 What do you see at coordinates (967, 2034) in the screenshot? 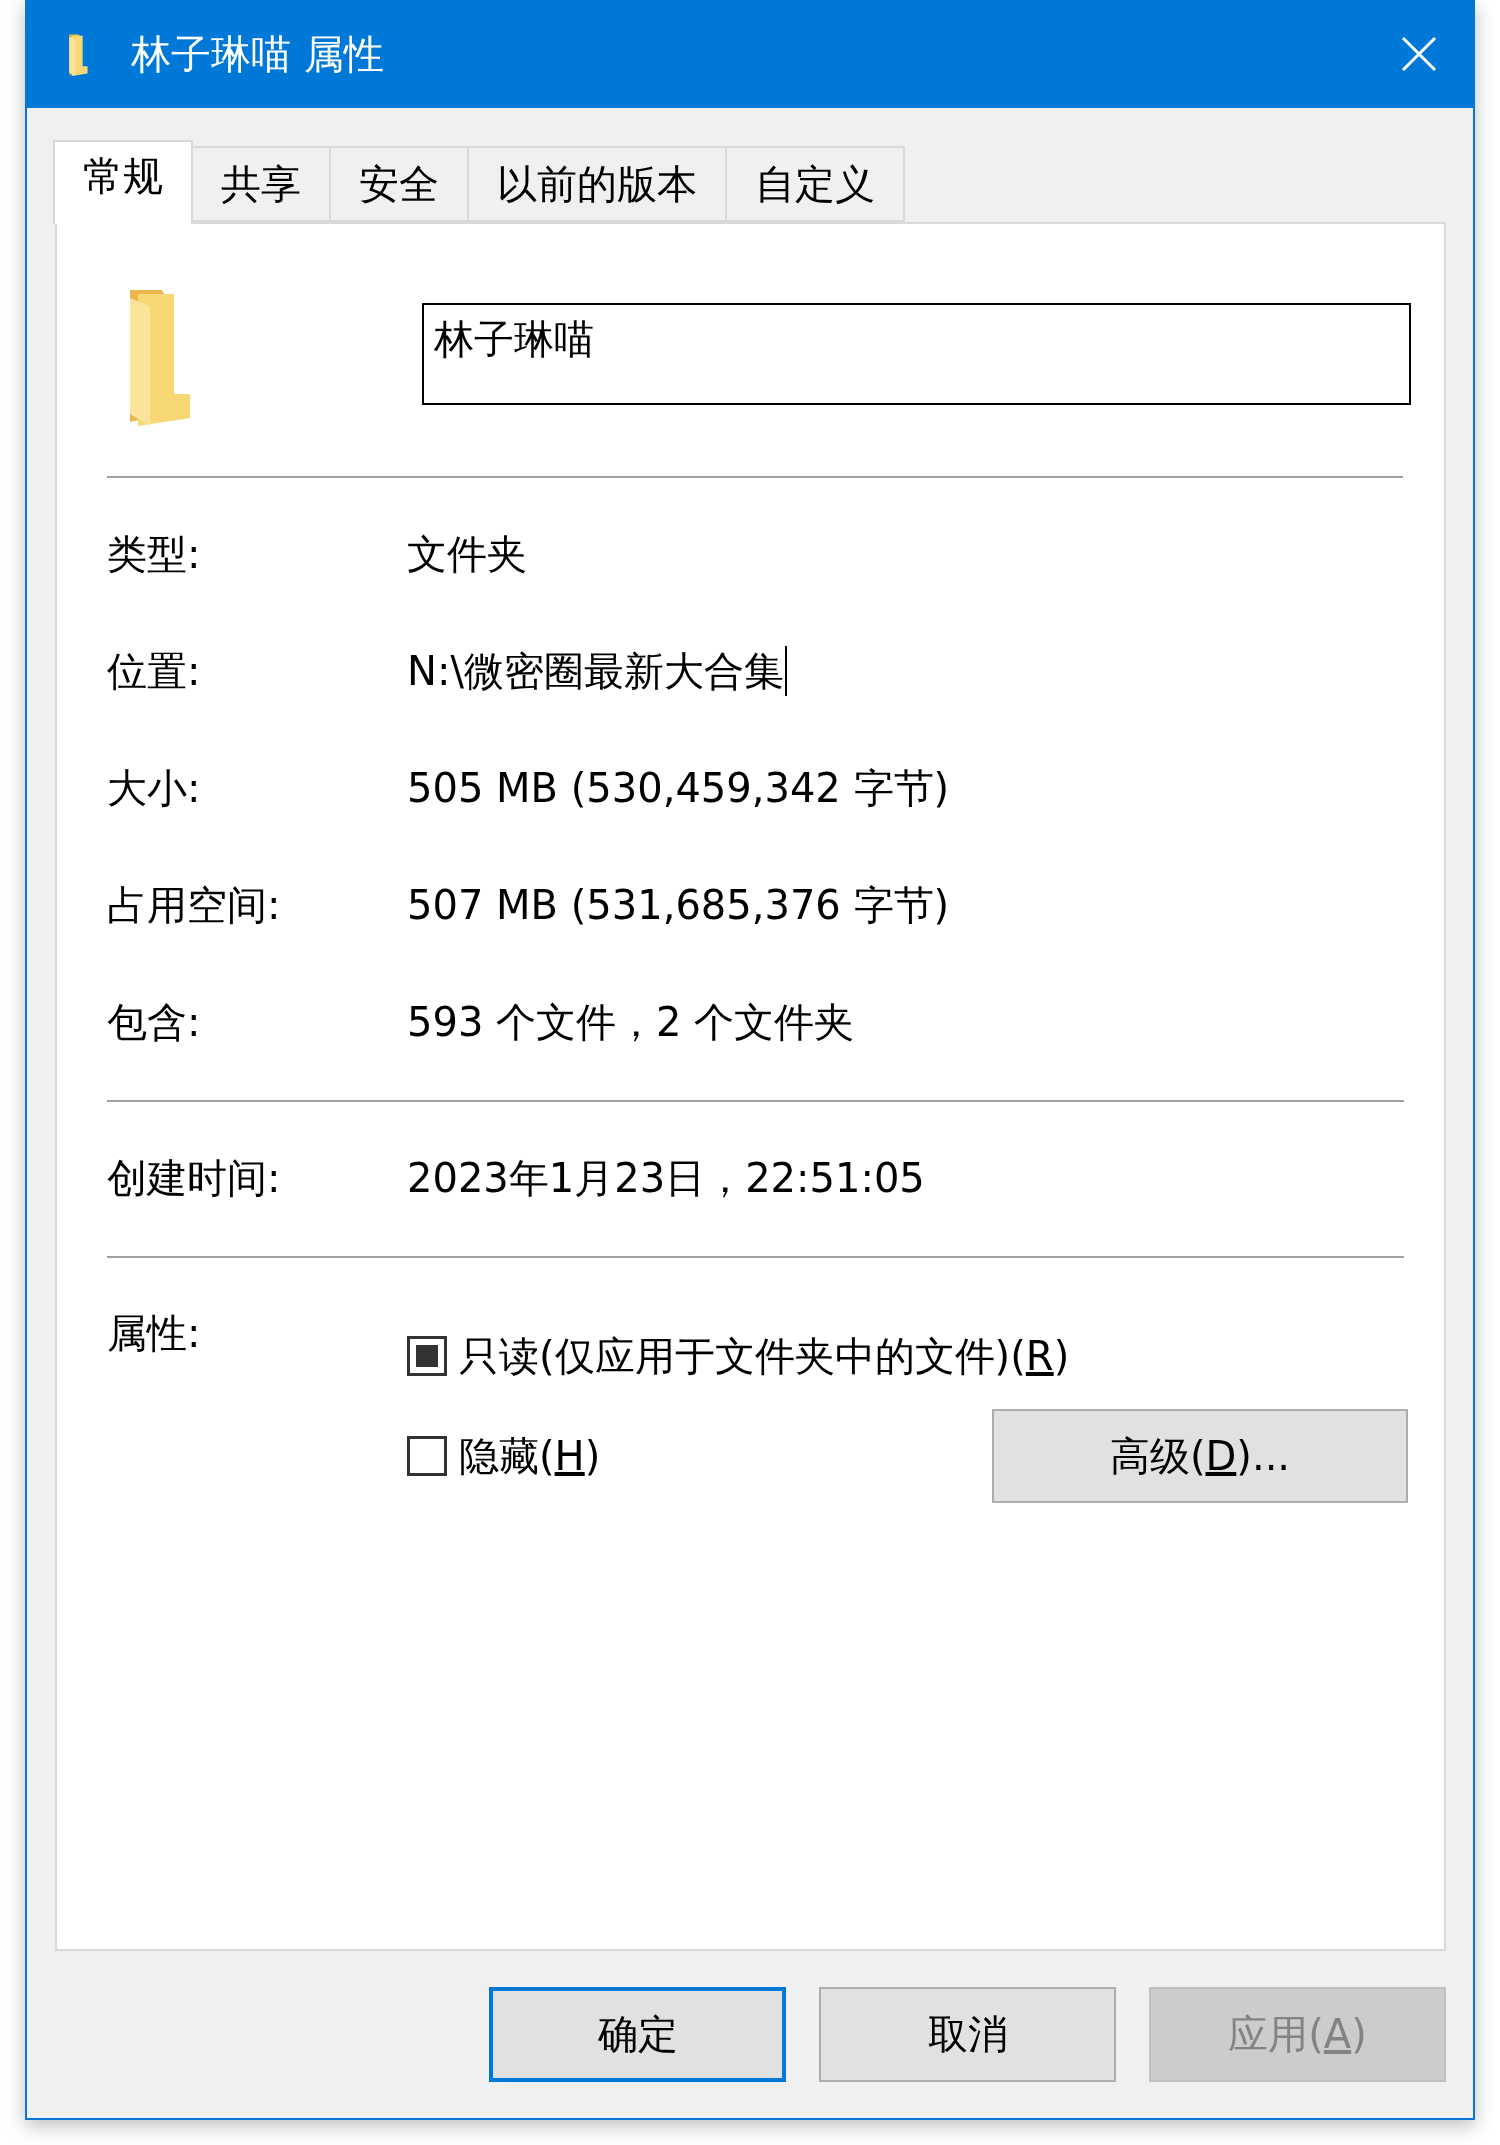
I see `dialog-button: 取消` at bounding box center [967, 2034].